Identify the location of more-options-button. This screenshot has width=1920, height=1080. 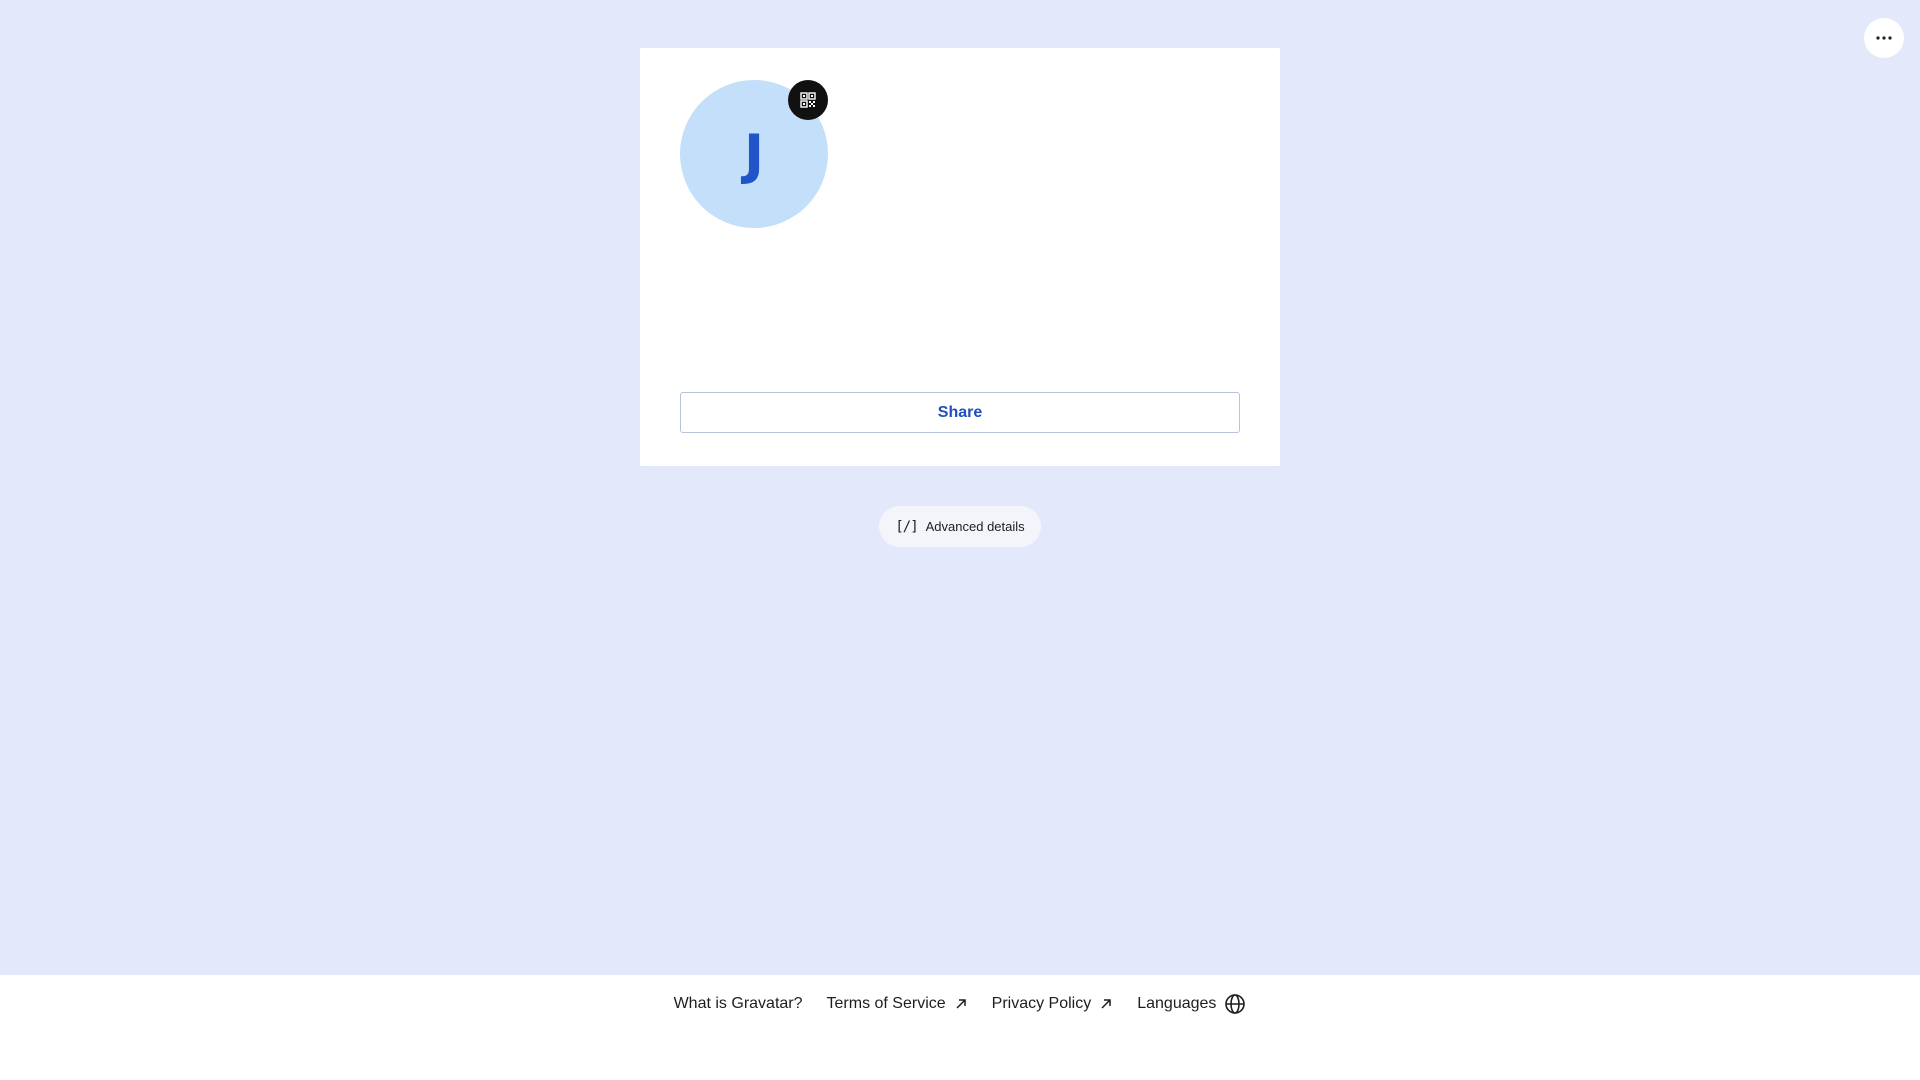
(1884, 38).